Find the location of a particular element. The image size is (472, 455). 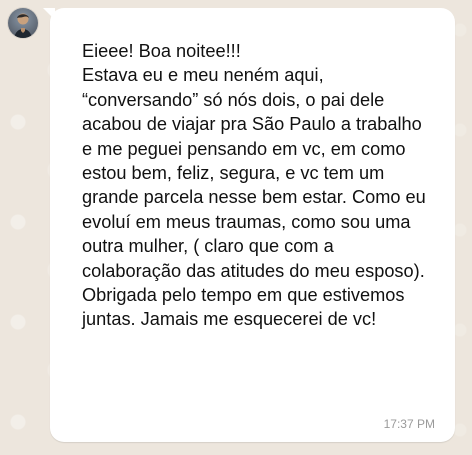

avatar is located at coordinates (23, 23).